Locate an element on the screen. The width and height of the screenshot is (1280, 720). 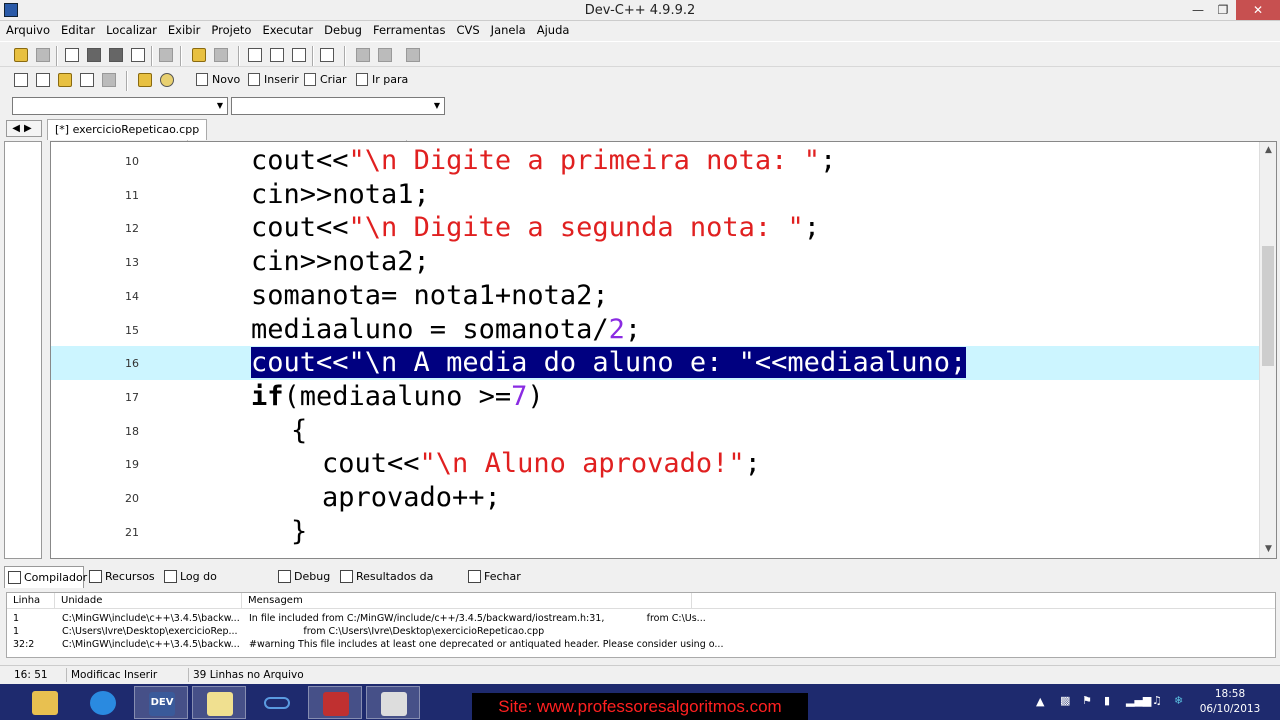
tray-volume-icon: ♫ is located at coordinates (1157, 700).